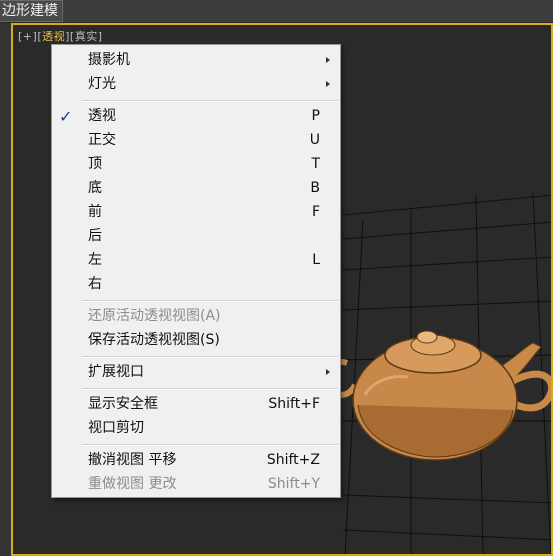 The image size is (553, 556). I want to click on menu-item-redo-view: 重做视图 更改 Shift+Y, so click(196, 484).